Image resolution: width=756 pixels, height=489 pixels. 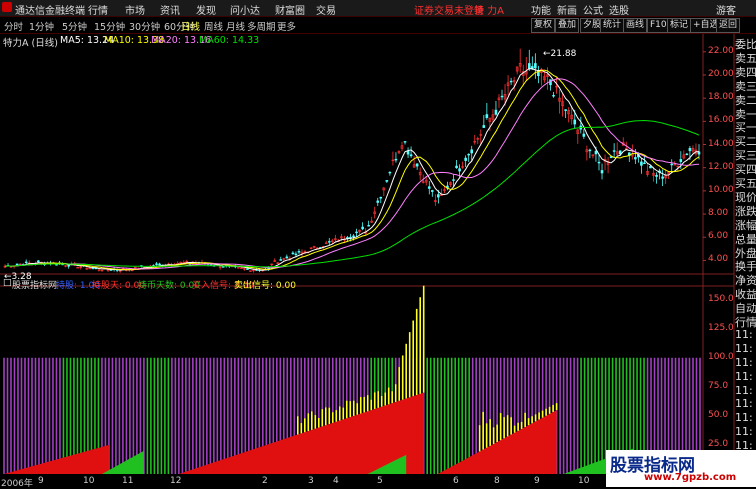 What do you see at coordinates (135, 9) in the screenshot?
I see `menu-item: 市场` at bounding box center [135, 9].